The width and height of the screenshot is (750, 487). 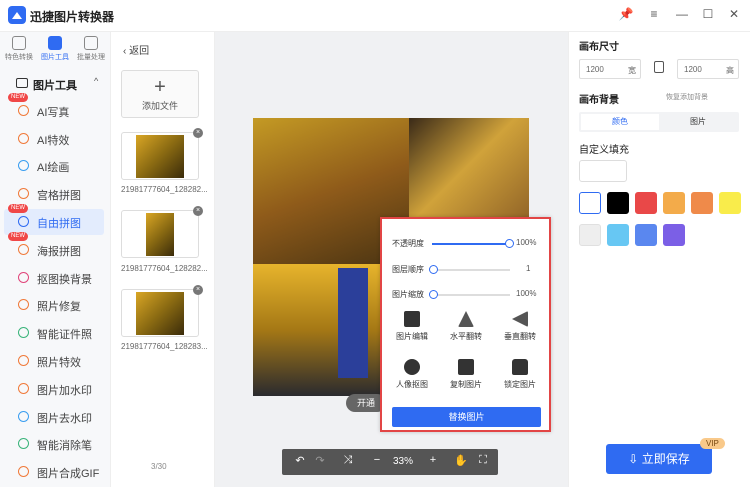 What do you see at coordinates (433, 460) in the screenshot?
I see `zoom-in-icon: +` at bounding box center [433, 460].